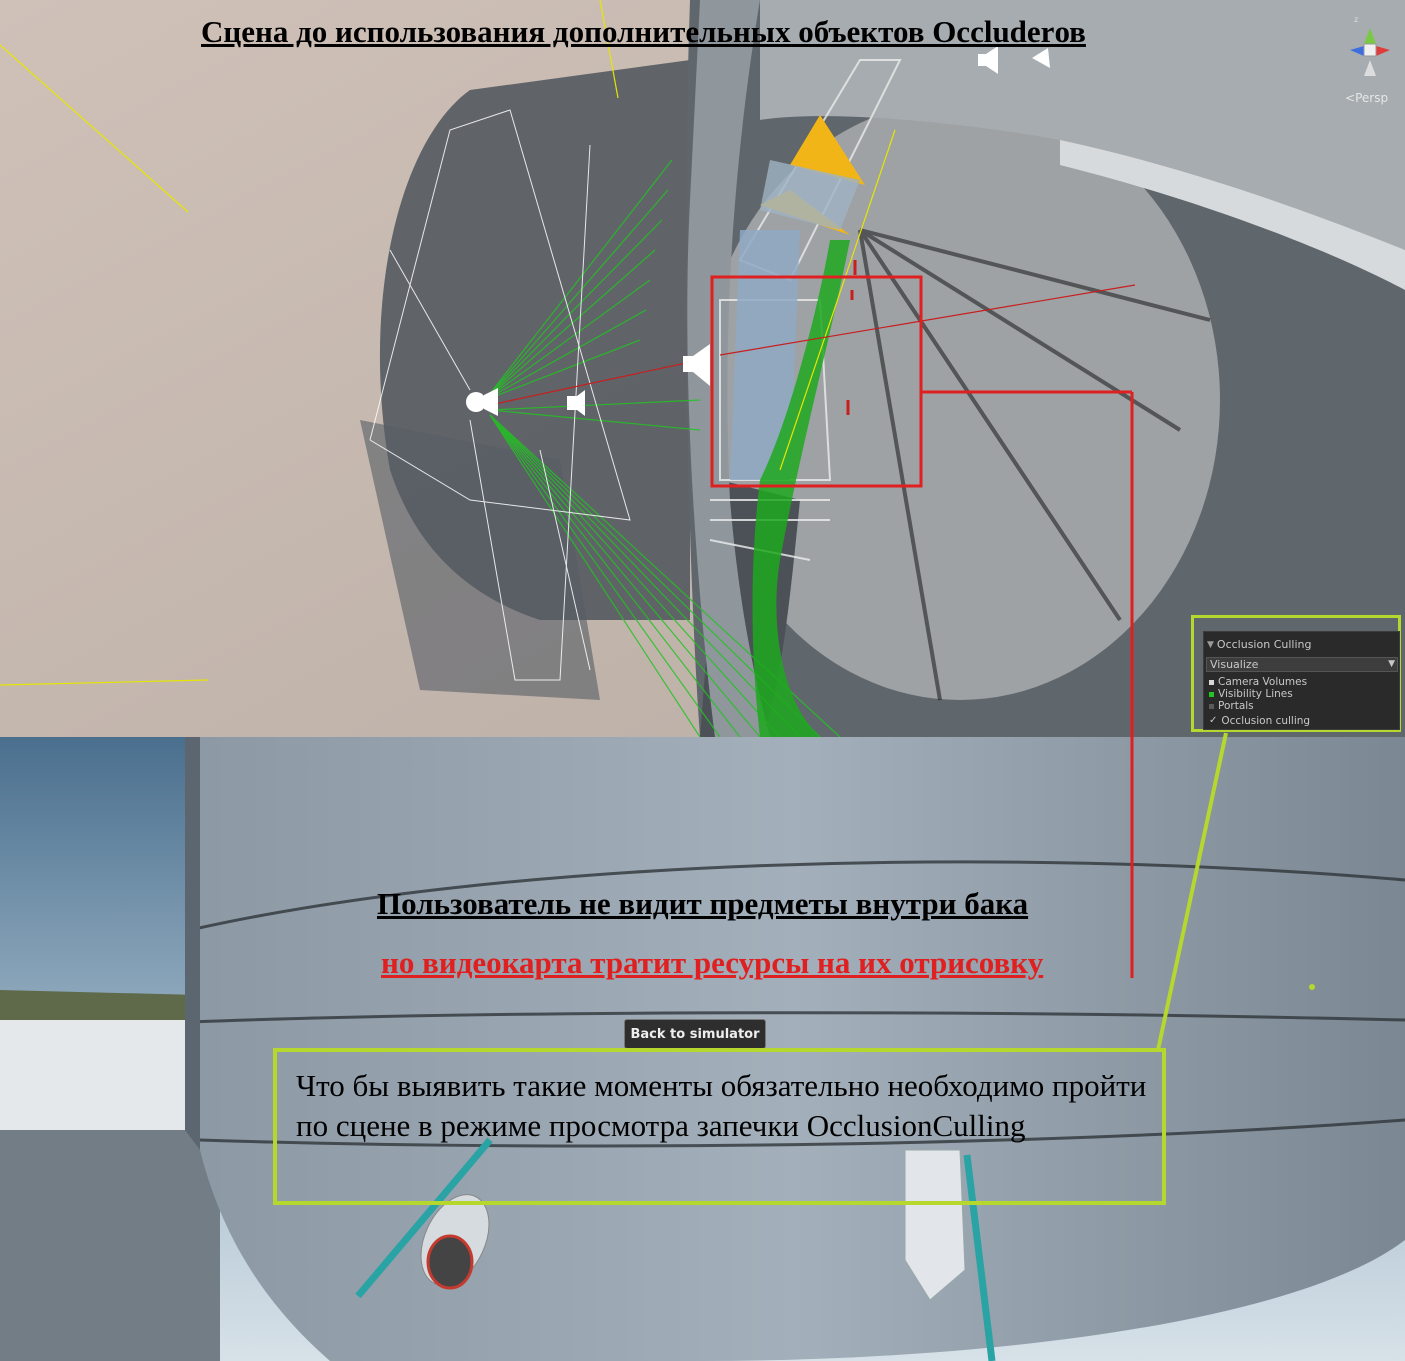 This screenshot has width=1405, height=1361. I want to click on scene-gizmo-icon: z, so click(1370, 50).